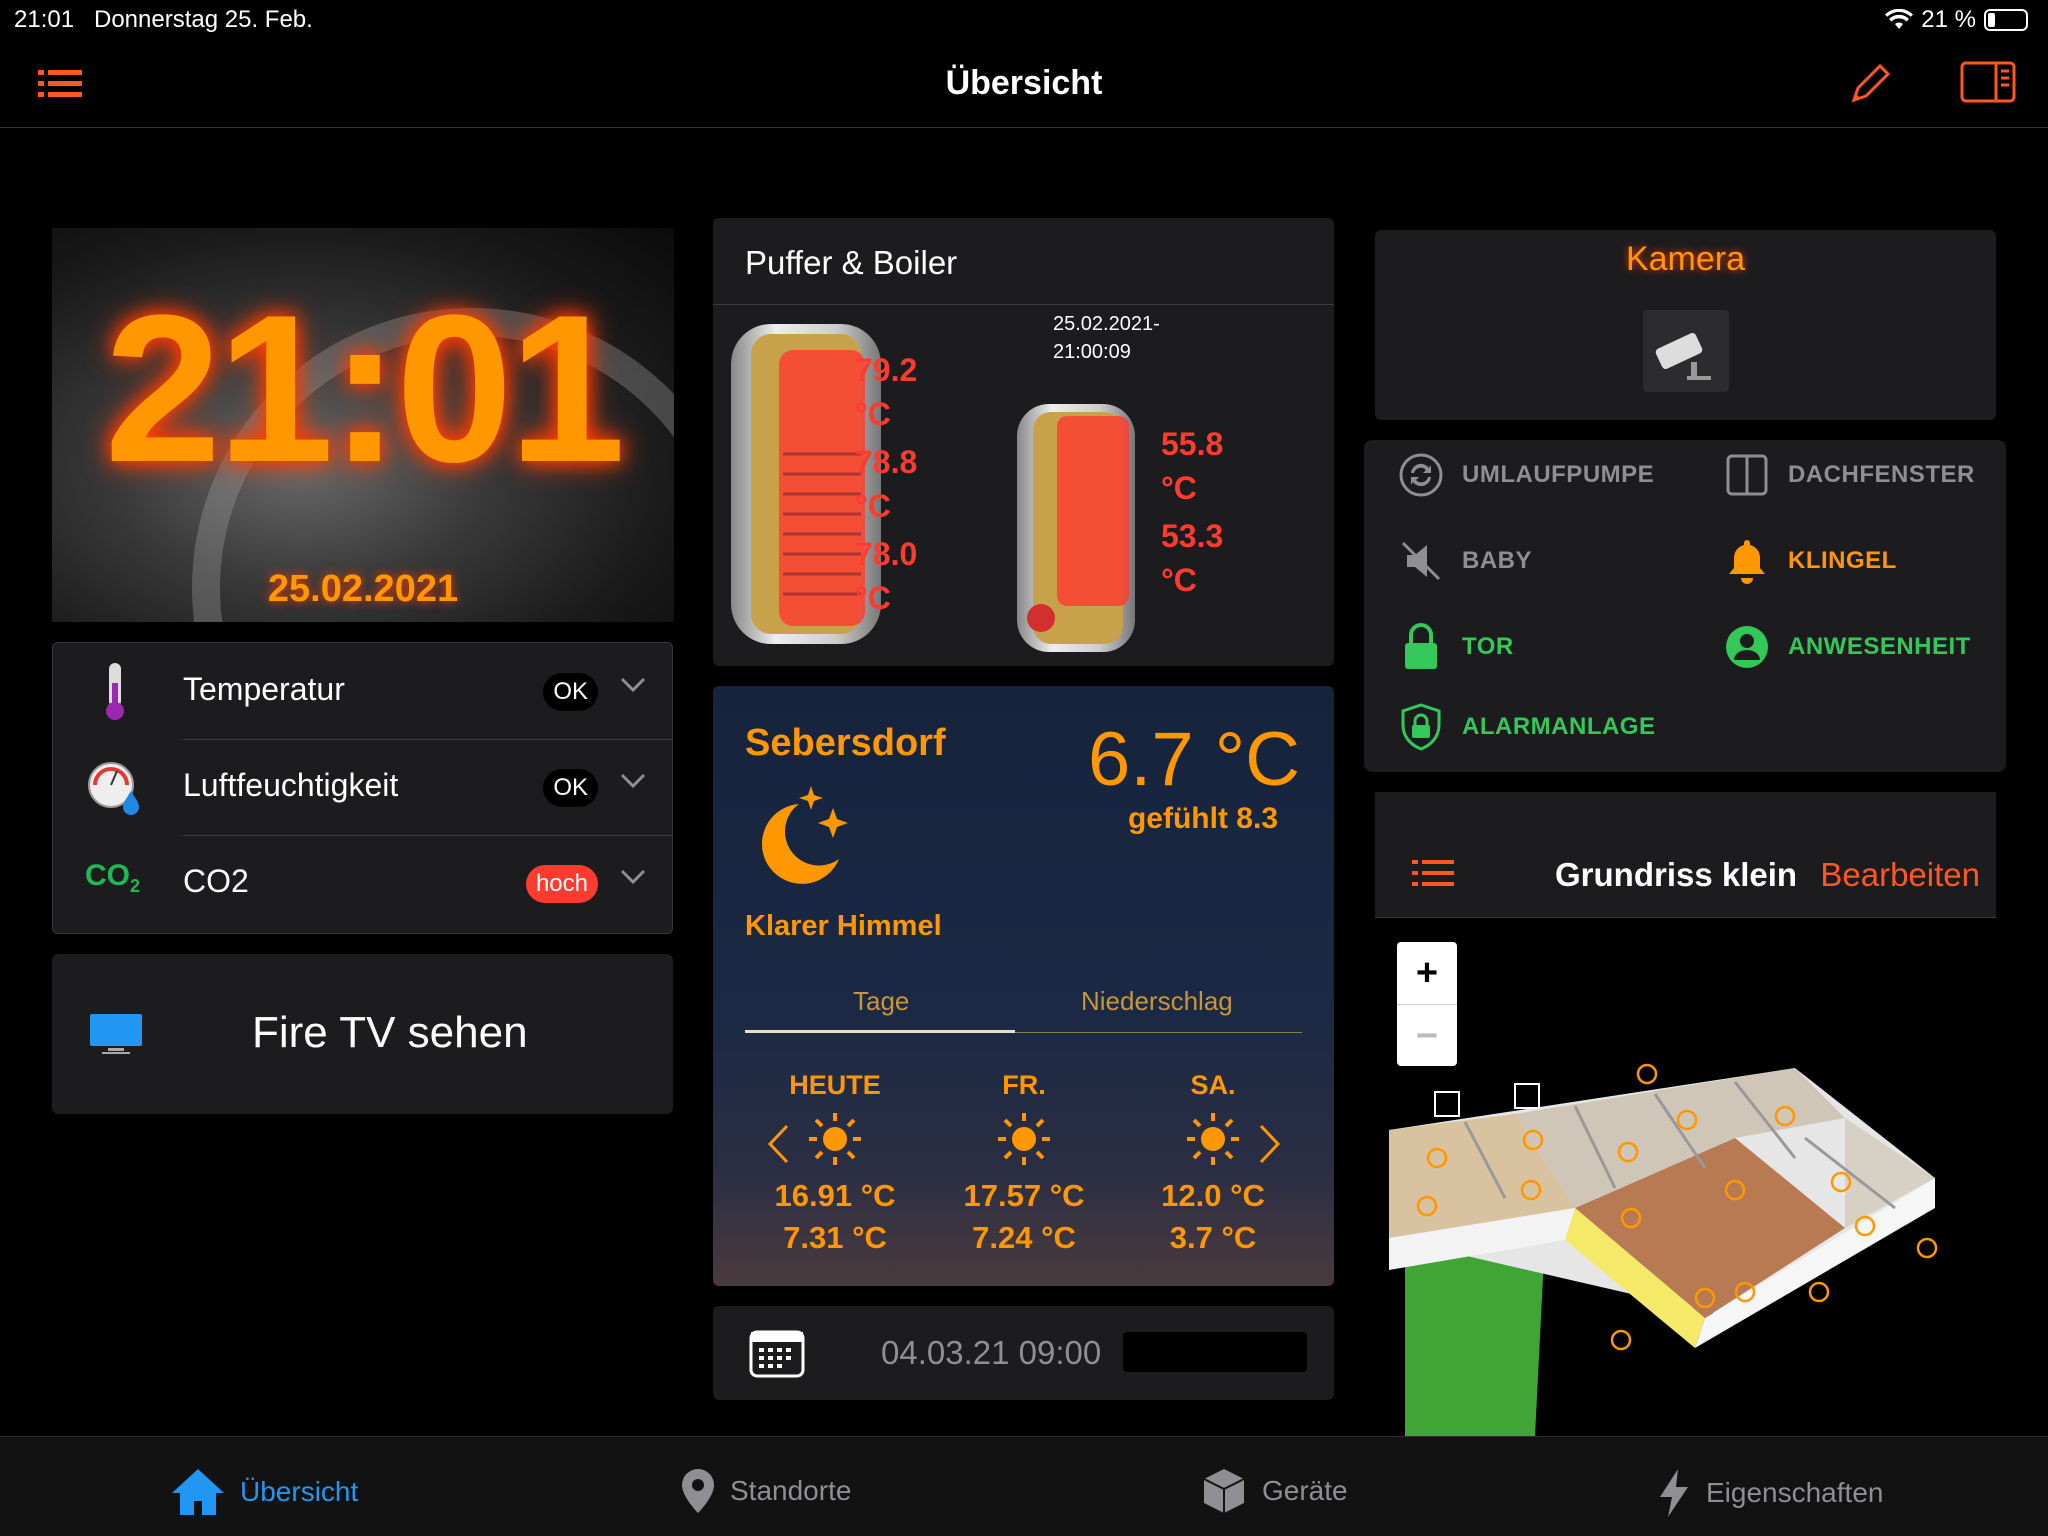 The height and width of the screenshot is (1536, 2048). Describe the element at coordinates (1421, 561) in the screenshot. I see `mute-icon` at that location.